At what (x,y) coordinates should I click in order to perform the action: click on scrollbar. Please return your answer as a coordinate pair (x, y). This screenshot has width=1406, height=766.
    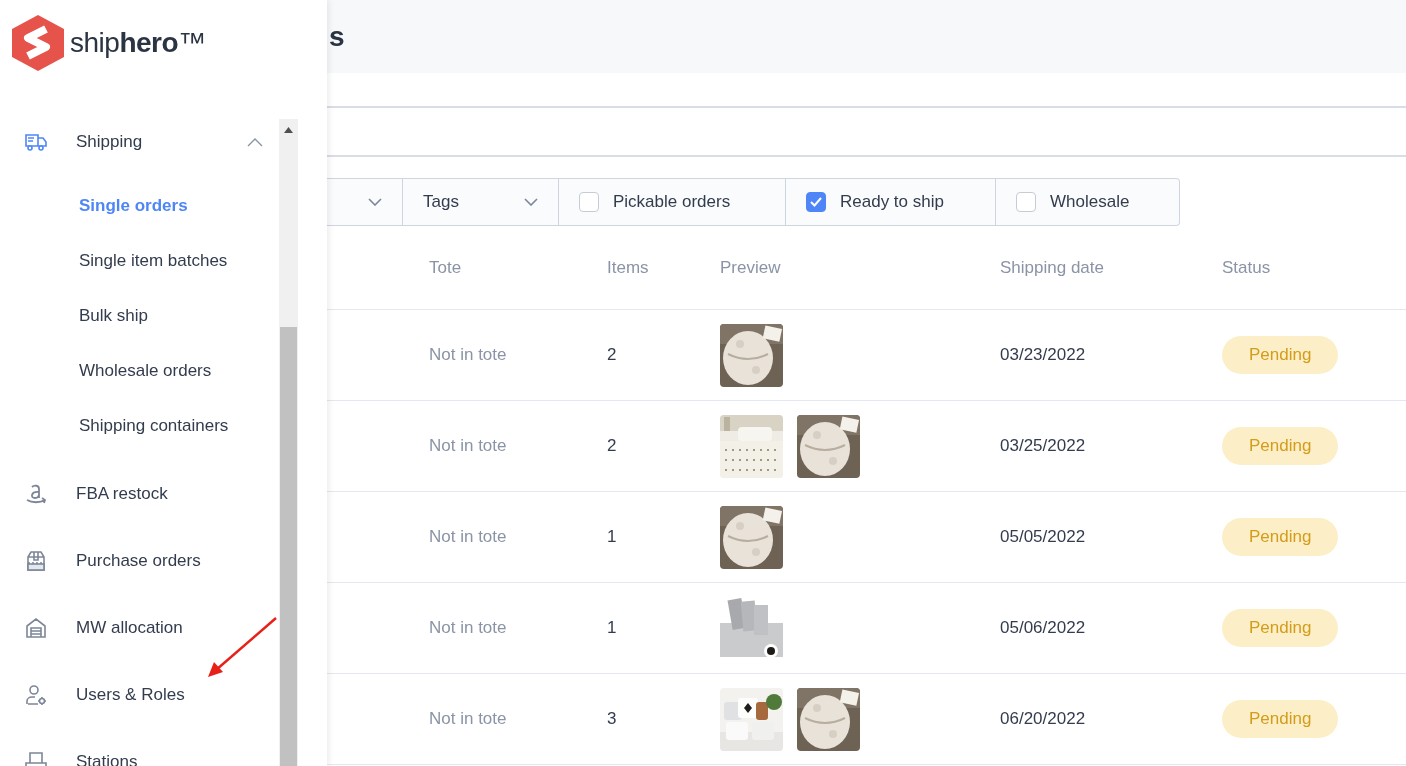
    Looking at the image, I should click on (288, 442).